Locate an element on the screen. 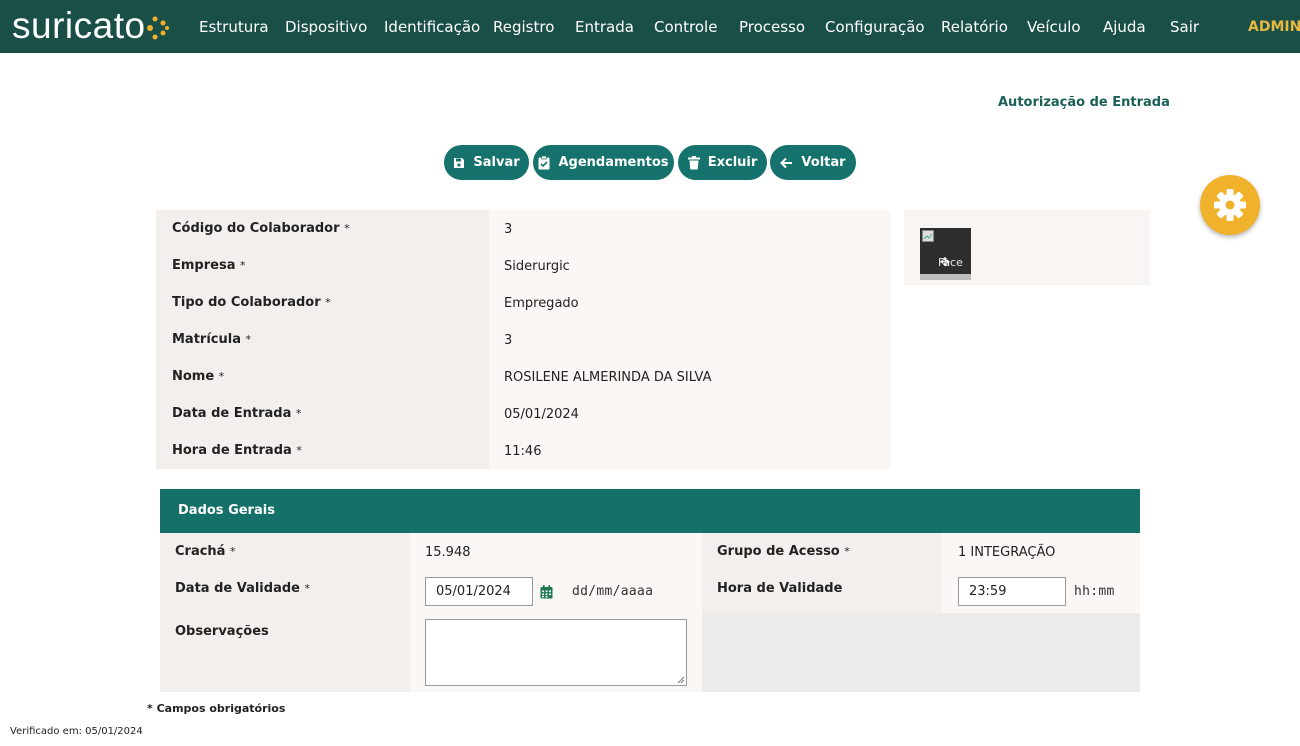  nav-item-estrutura: Estrutura is located at coordinates (234, 26).